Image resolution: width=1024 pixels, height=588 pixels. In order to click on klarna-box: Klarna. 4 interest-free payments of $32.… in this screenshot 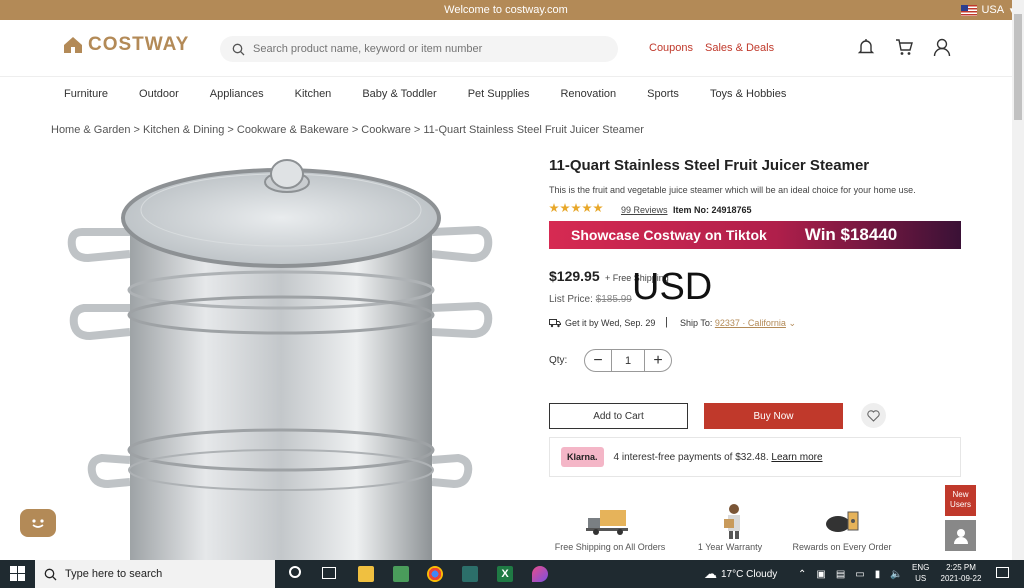, I will do `click(755, 457)`.